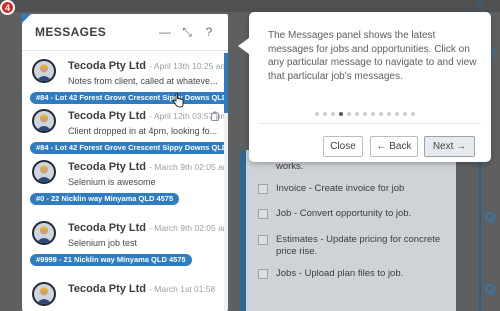 This screenshot has height=311, width=500. I want to click on message-preview: Selenium is awesome, so click(112, 182).